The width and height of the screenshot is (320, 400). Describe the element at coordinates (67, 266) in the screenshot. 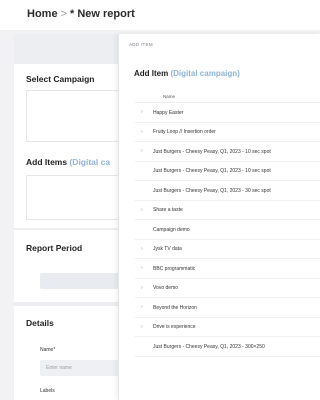

I see `report-period-card` at that location.